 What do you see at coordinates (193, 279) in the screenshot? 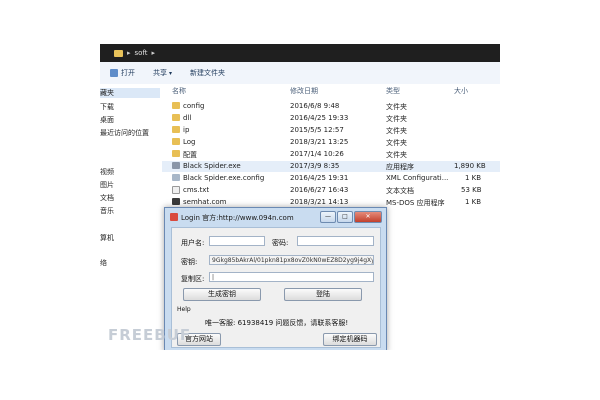
I see `copy-area-label: 复制区:` at bounding box center [193, 279].